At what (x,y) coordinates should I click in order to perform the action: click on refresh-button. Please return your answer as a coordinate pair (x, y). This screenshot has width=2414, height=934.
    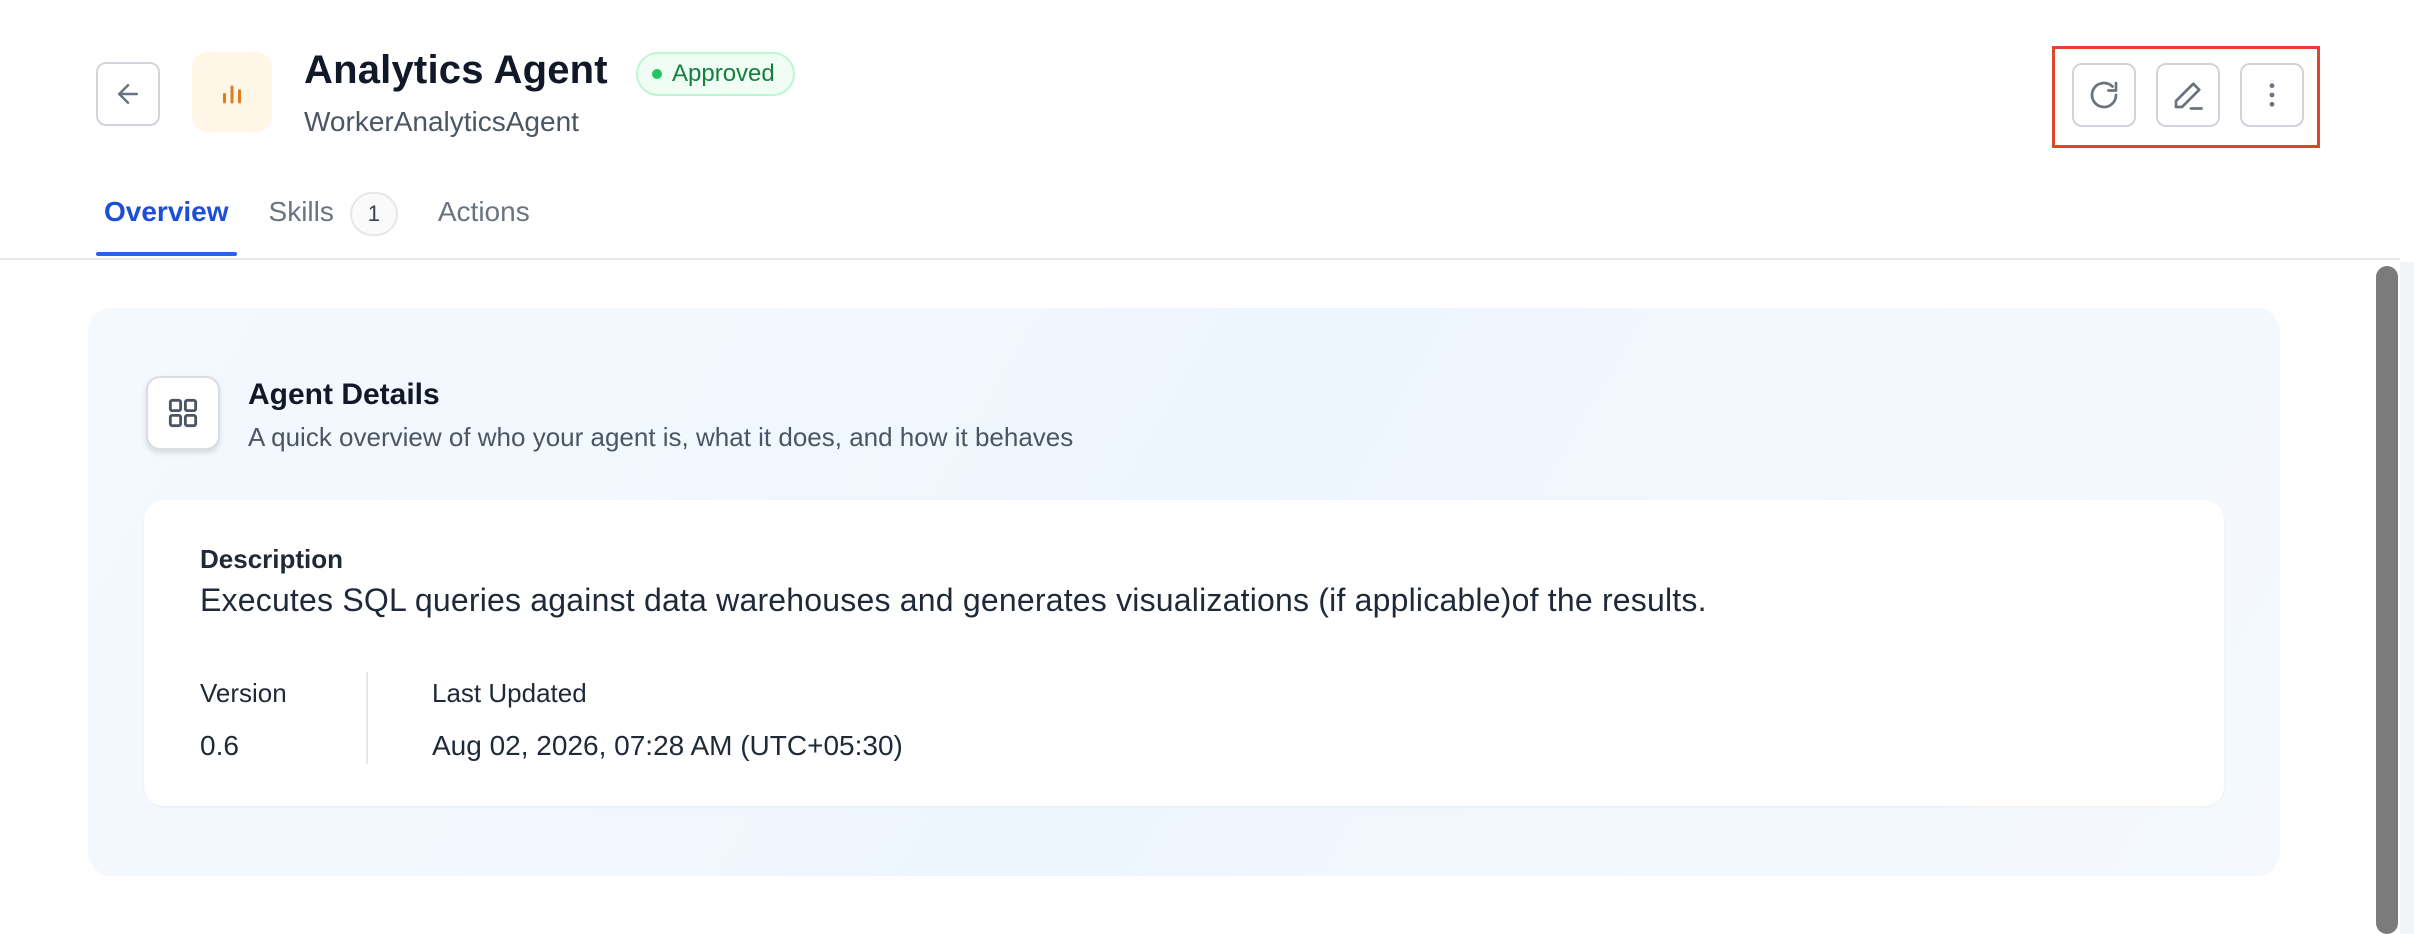
    Looking at the image, I should click on (2104, 95).